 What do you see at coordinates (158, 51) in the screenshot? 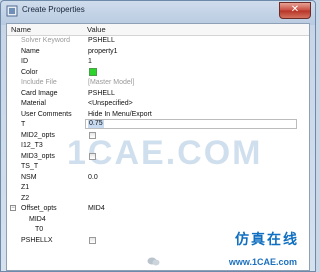
I see `row-name: Name property1` at bounding box center [158, 51].